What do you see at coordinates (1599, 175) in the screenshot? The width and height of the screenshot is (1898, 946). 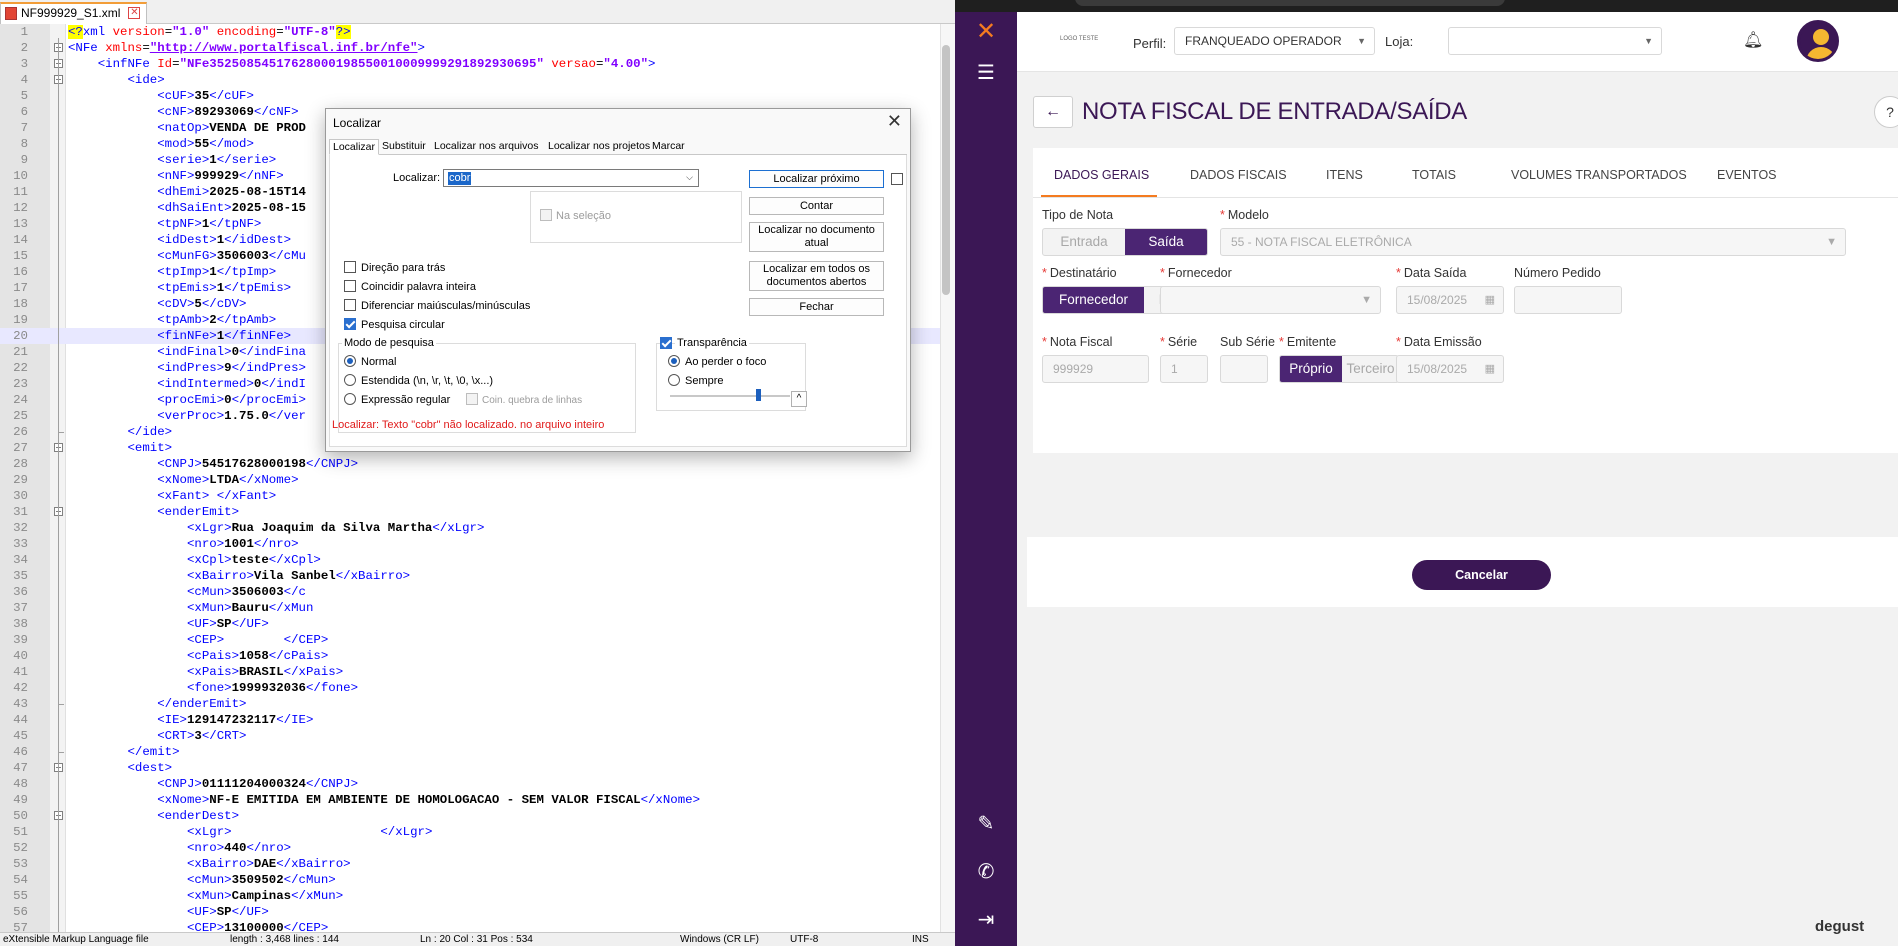 I see `tab-volumes-transportados: VOLUMES TRANSPORTADOS` at bounding box center [1599, 175].